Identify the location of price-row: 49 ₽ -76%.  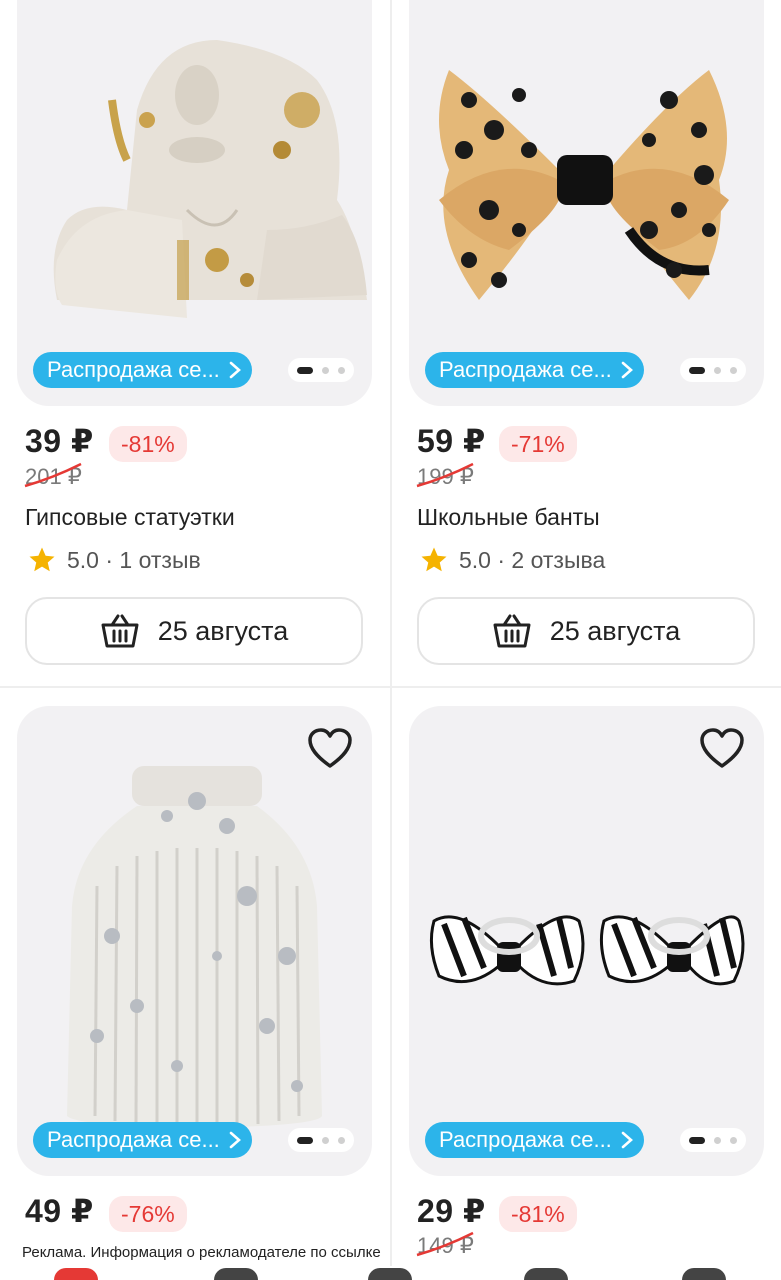
(195, 1216).